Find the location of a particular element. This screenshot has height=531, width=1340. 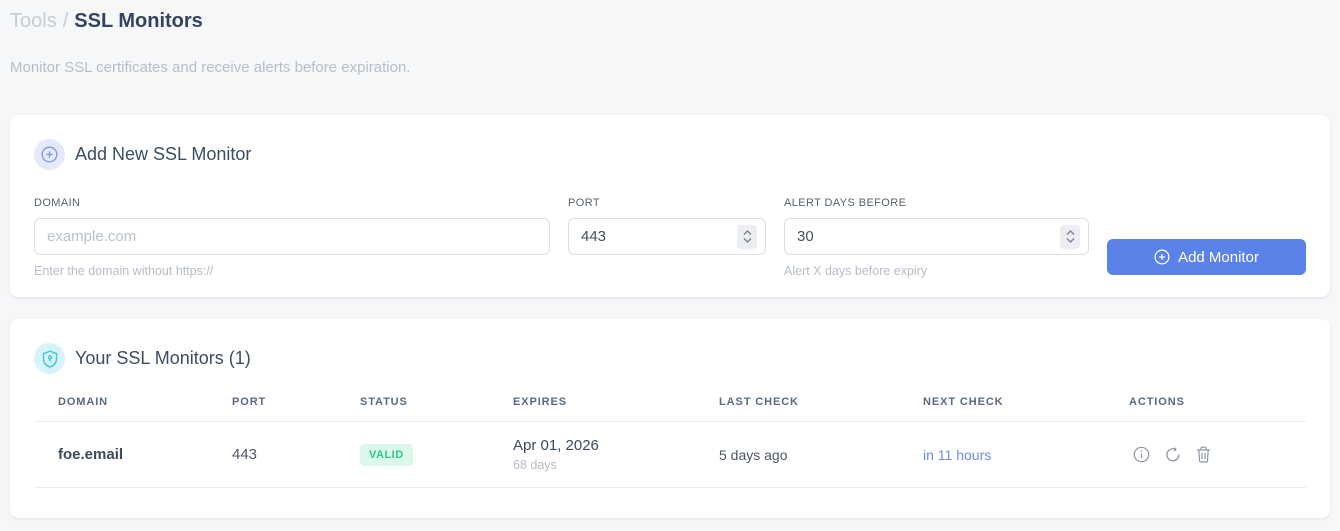

monitor-actions-cell is located at coordinates (1217, 454).